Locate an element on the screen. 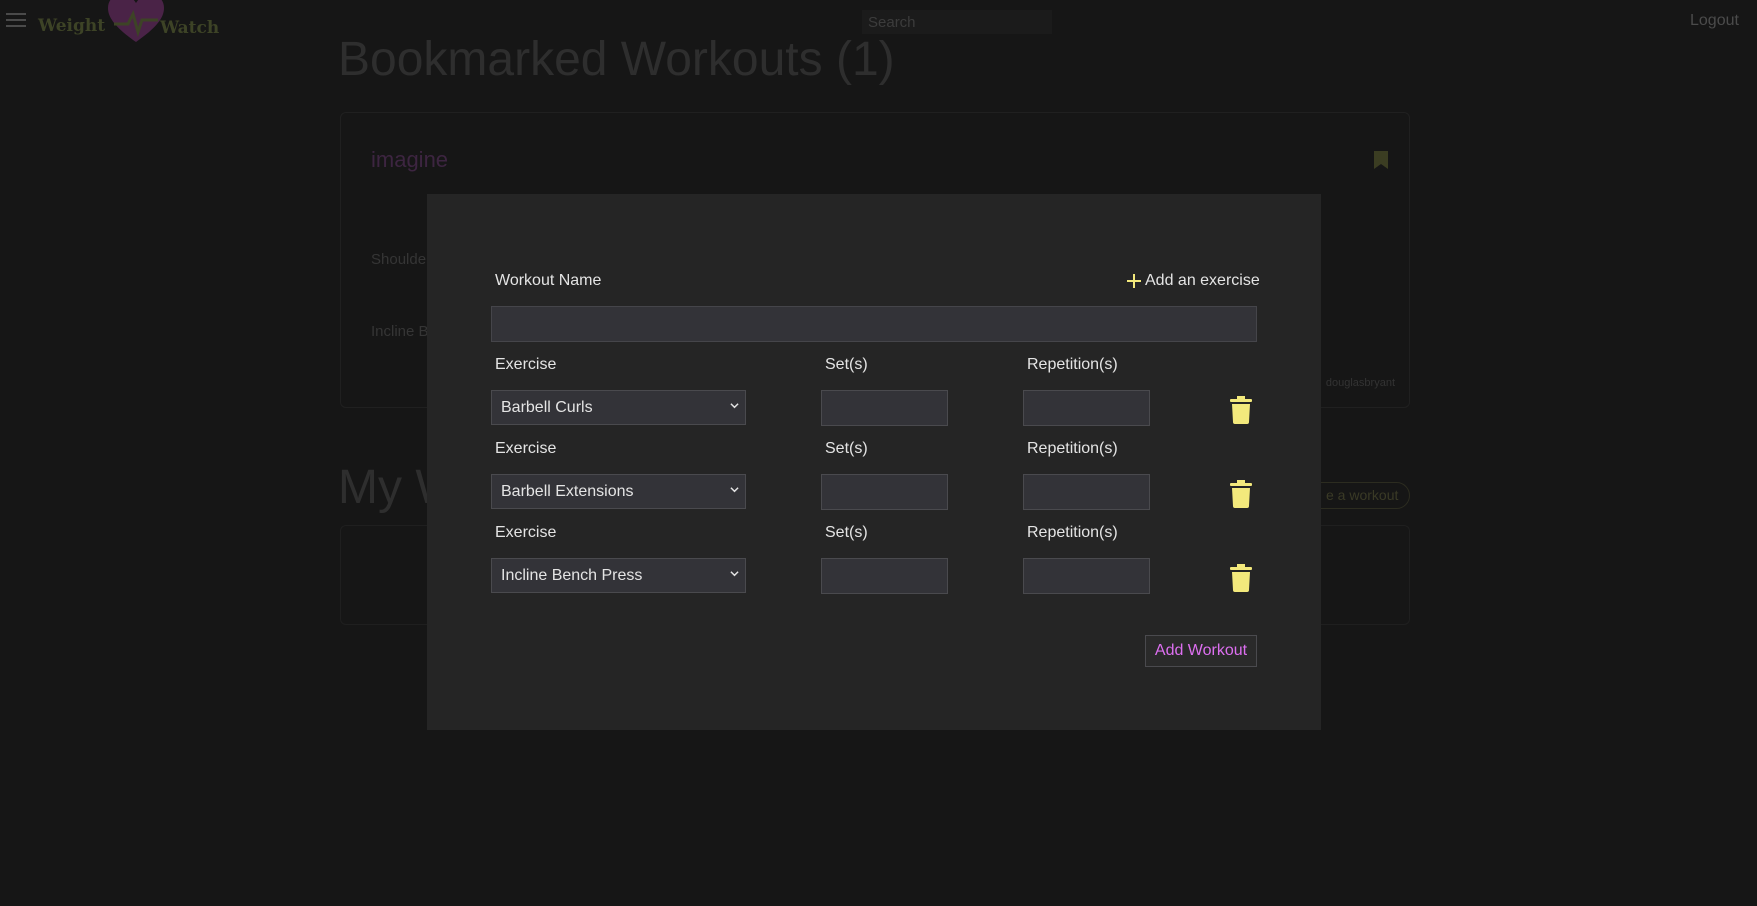  logo: Weight Watch is located at coordinates (133, 23).